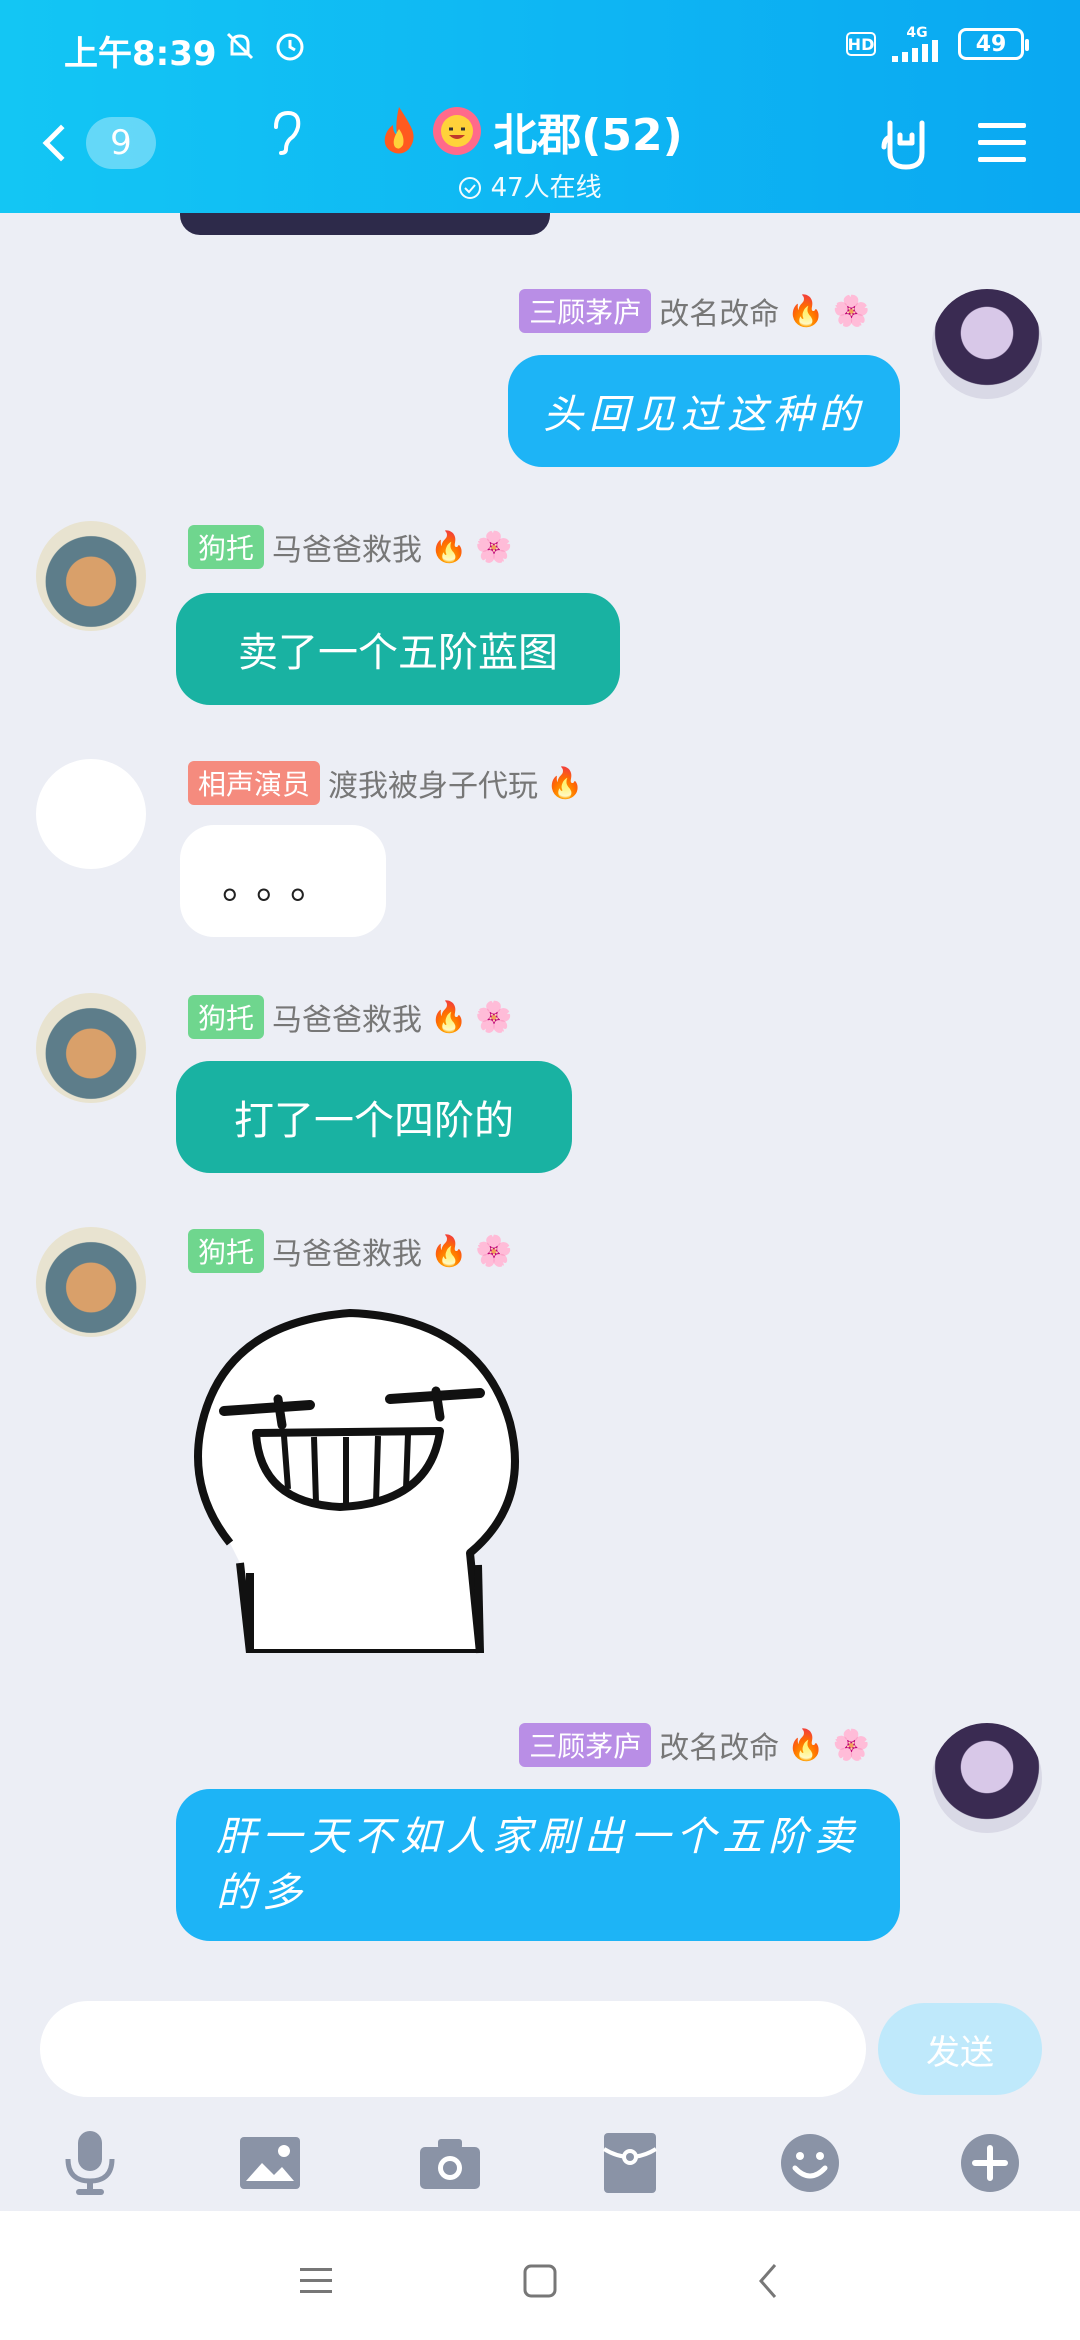 This screenshot has height=2340, width=1080. Describe the element at coordinates (121, 143) in the screenshot. I see `unread-count: 9` at that location.